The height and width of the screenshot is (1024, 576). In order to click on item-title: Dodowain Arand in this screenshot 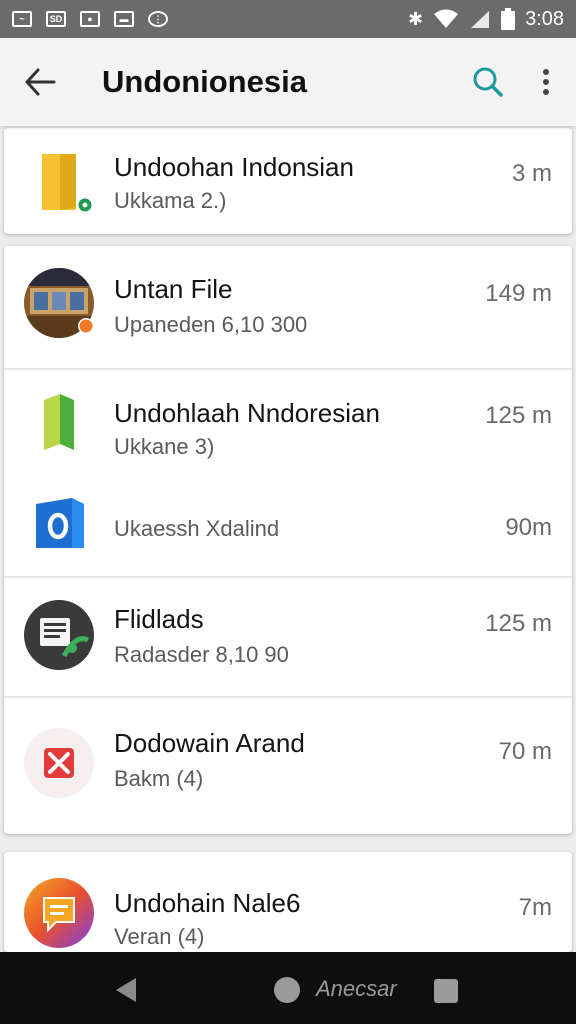, I will do `click(209, 743)`.